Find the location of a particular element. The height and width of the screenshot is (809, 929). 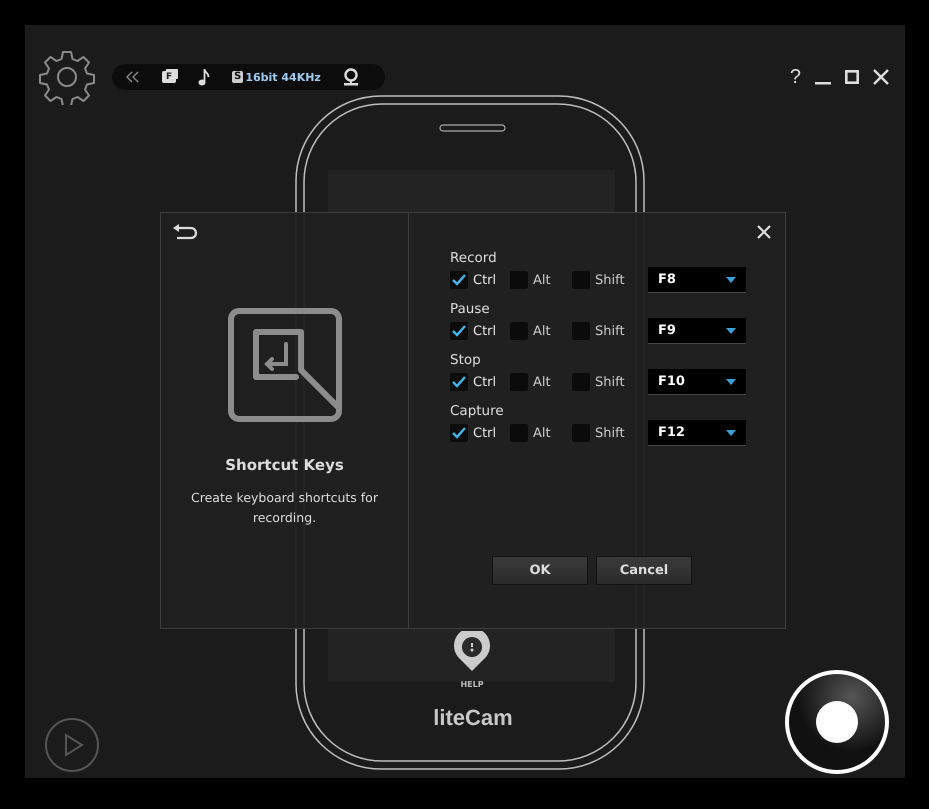

key-dropdown: F10 is located at coordinates (697, 382).